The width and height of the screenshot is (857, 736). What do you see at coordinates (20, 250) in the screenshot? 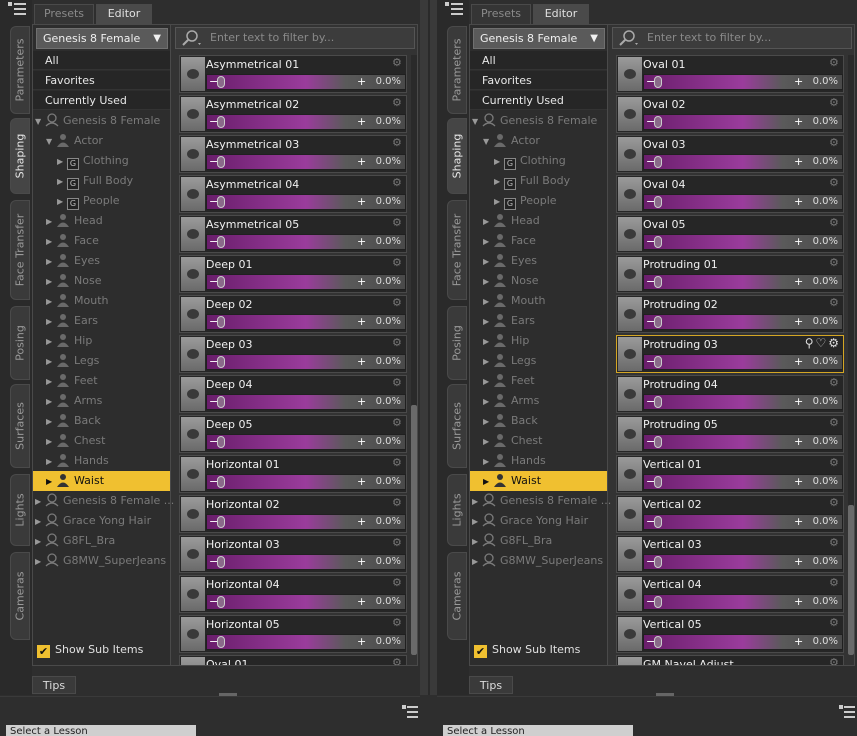
I see `vtab-face-transfer: Face Transfer` at bounding box center [20, 250].